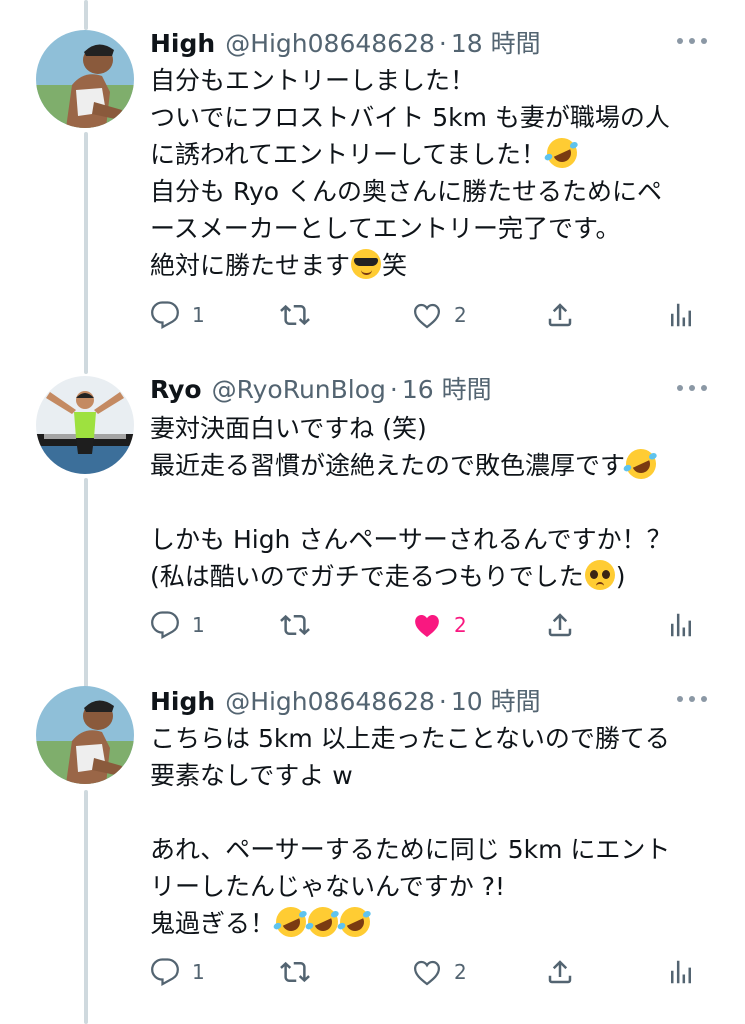 The width and height of the screenshot is (745, 1024). What do you see at coordinates (496, 42) in the screenshot?
I see `timestamp: 18 時間` at bounding box center [496, 42].